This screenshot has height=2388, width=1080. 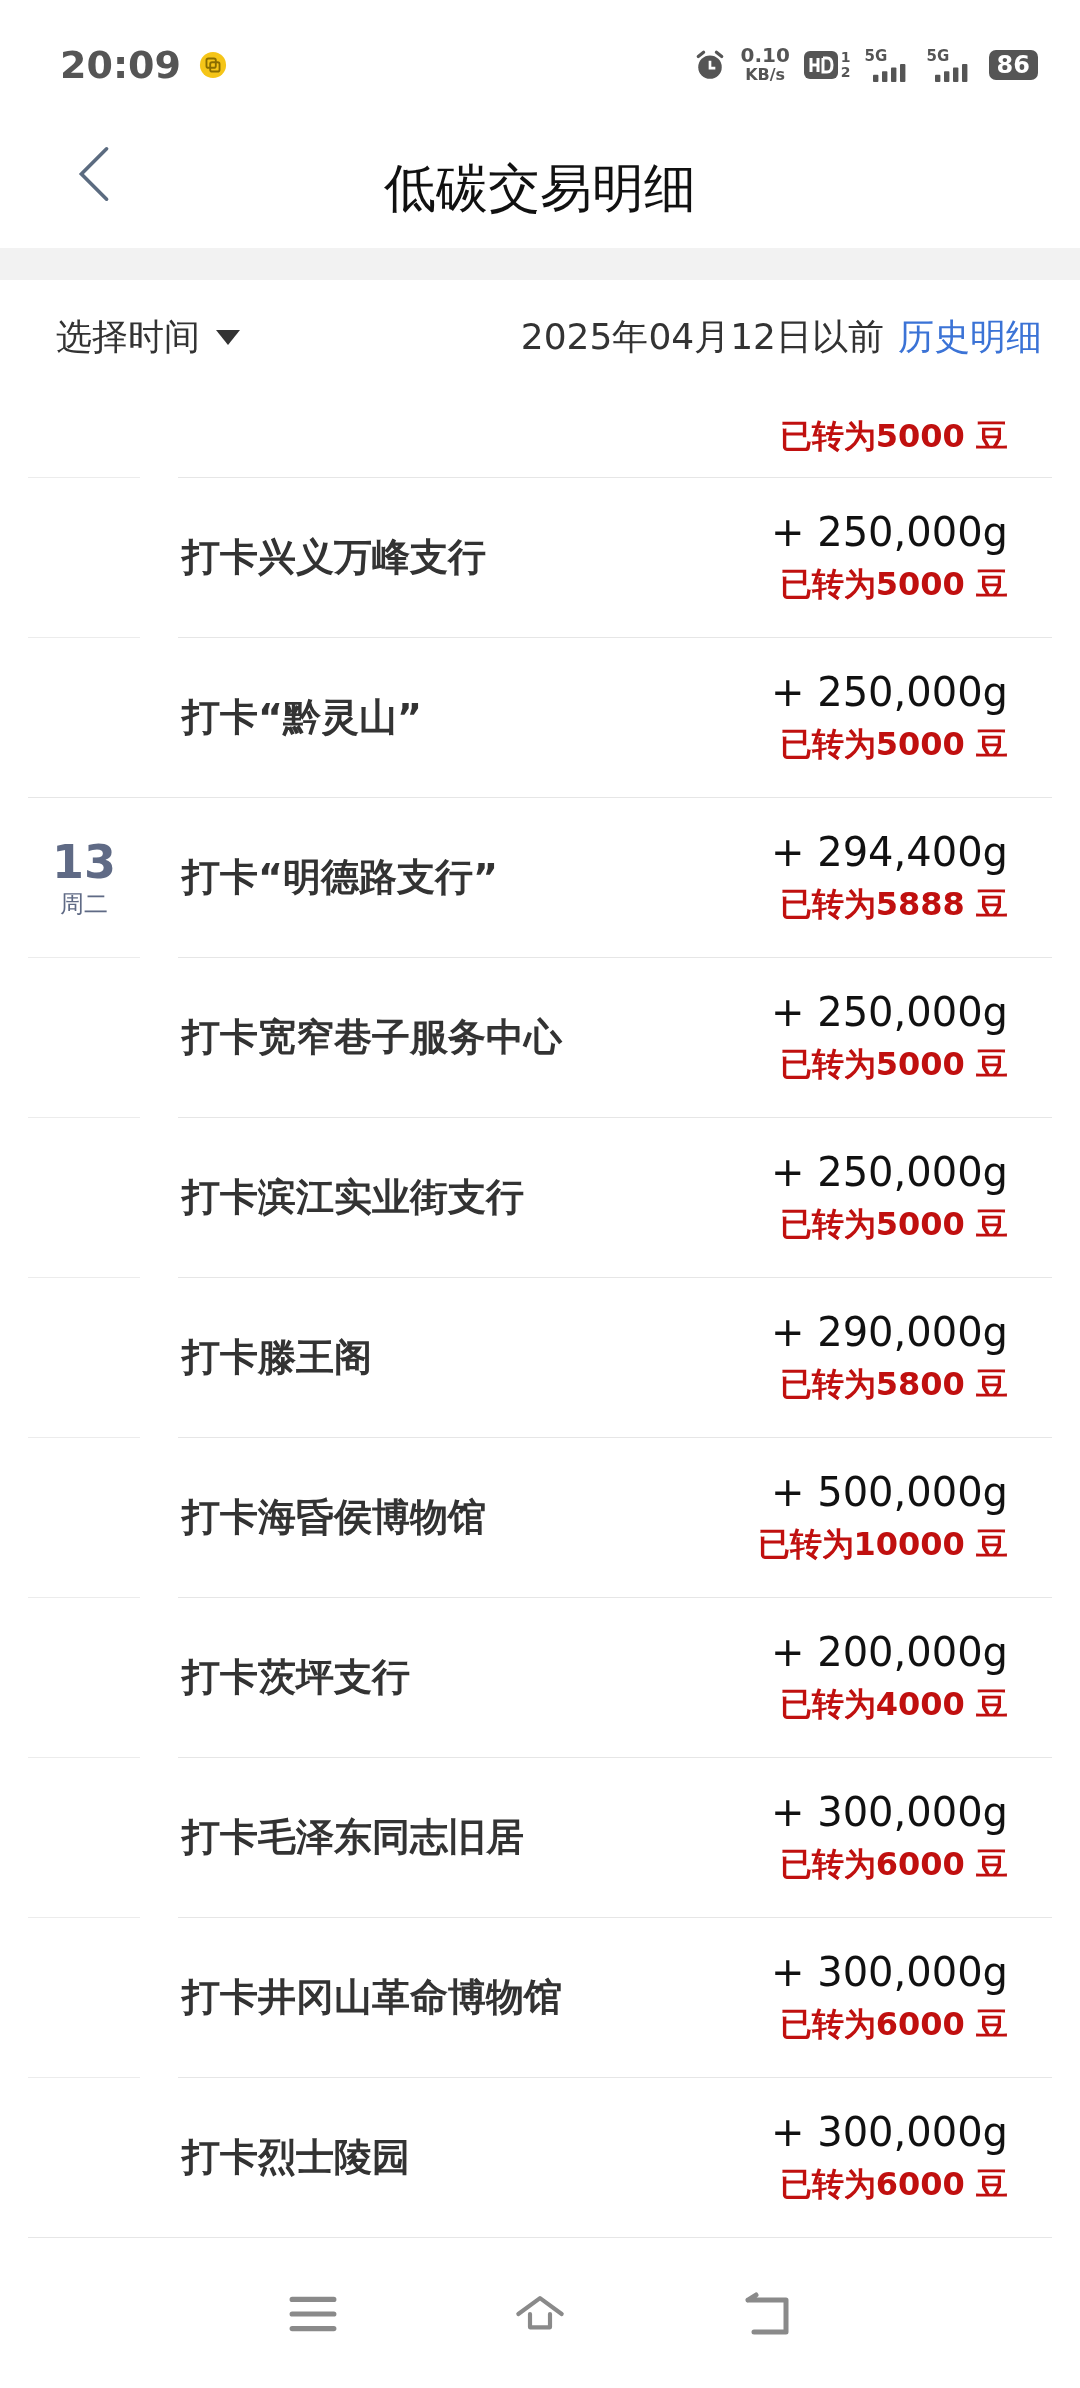 What do you see at coordinates (893, 904) in the screenshot?
I see `converted-beans: 已转为5888 豆` at bounding box center [893, 904].